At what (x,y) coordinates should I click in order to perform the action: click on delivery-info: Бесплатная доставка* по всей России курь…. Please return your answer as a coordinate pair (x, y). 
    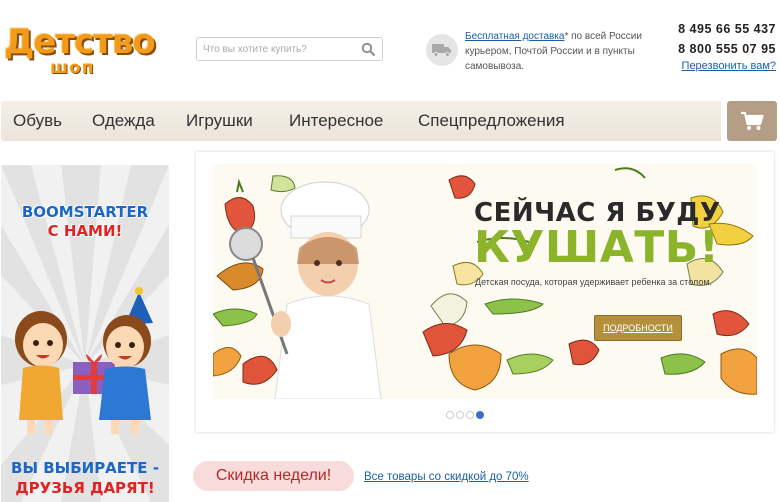
    Looking at the image, I should click on (565, 51).